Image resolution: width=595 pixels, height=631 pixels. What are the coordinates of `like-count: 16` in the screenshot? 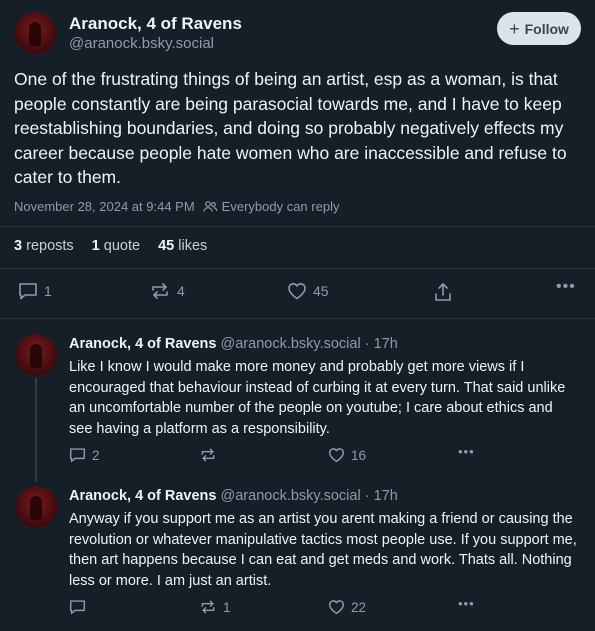 It's located at (359, 455).